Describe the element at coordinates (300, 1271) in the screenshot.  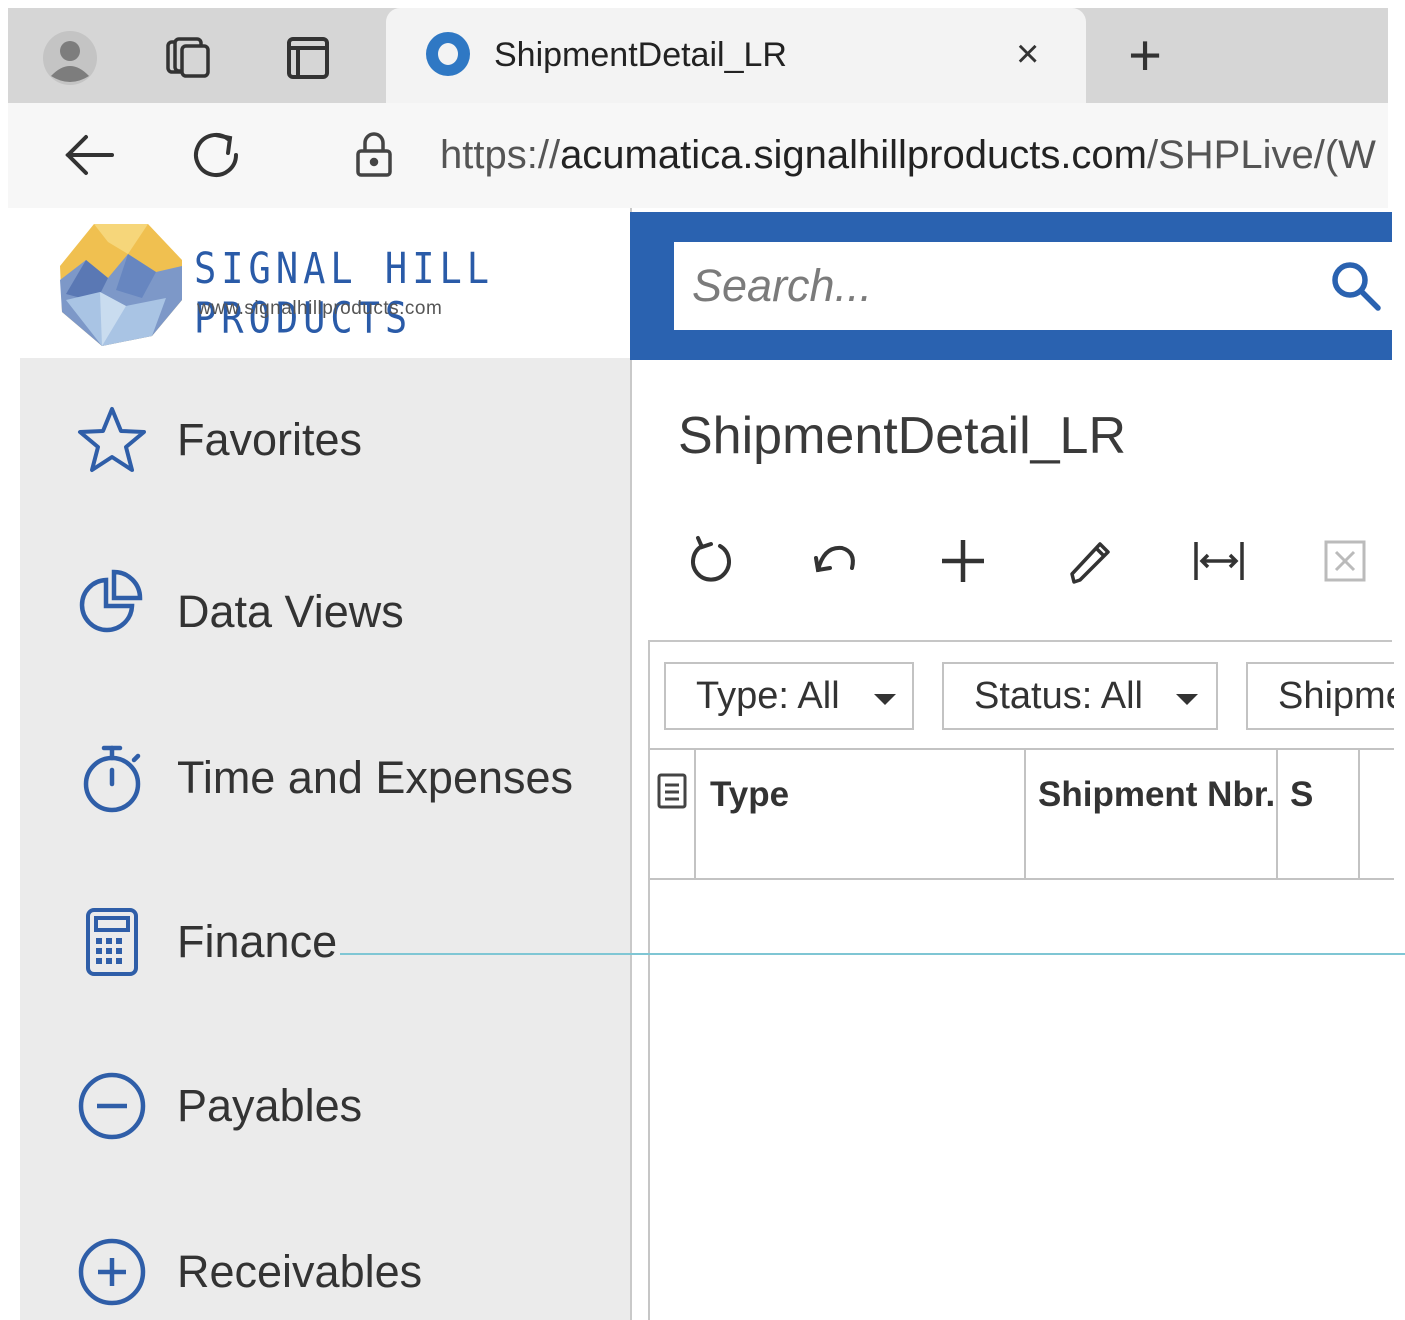
I see `sidebar-item-label: Receivables` at that location.